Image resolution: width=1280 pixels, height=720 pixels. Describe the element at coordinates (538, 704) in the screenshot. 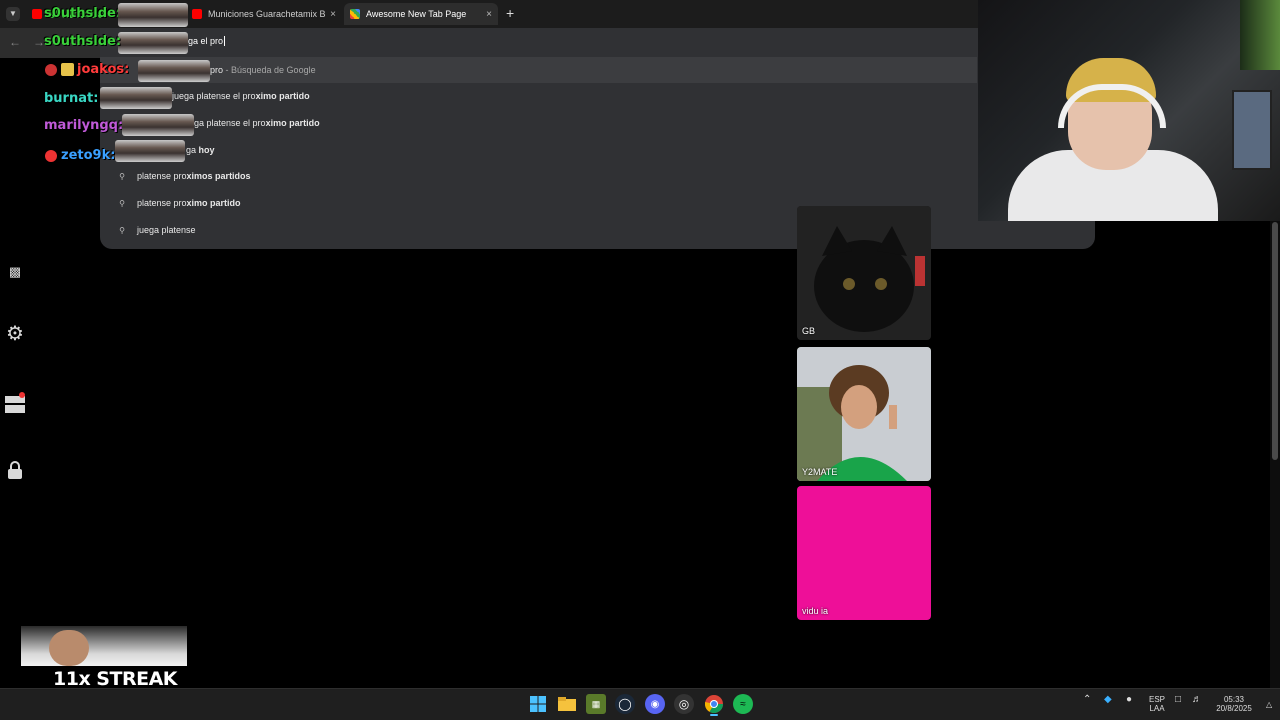

I see `windows-start-icon` at that location.